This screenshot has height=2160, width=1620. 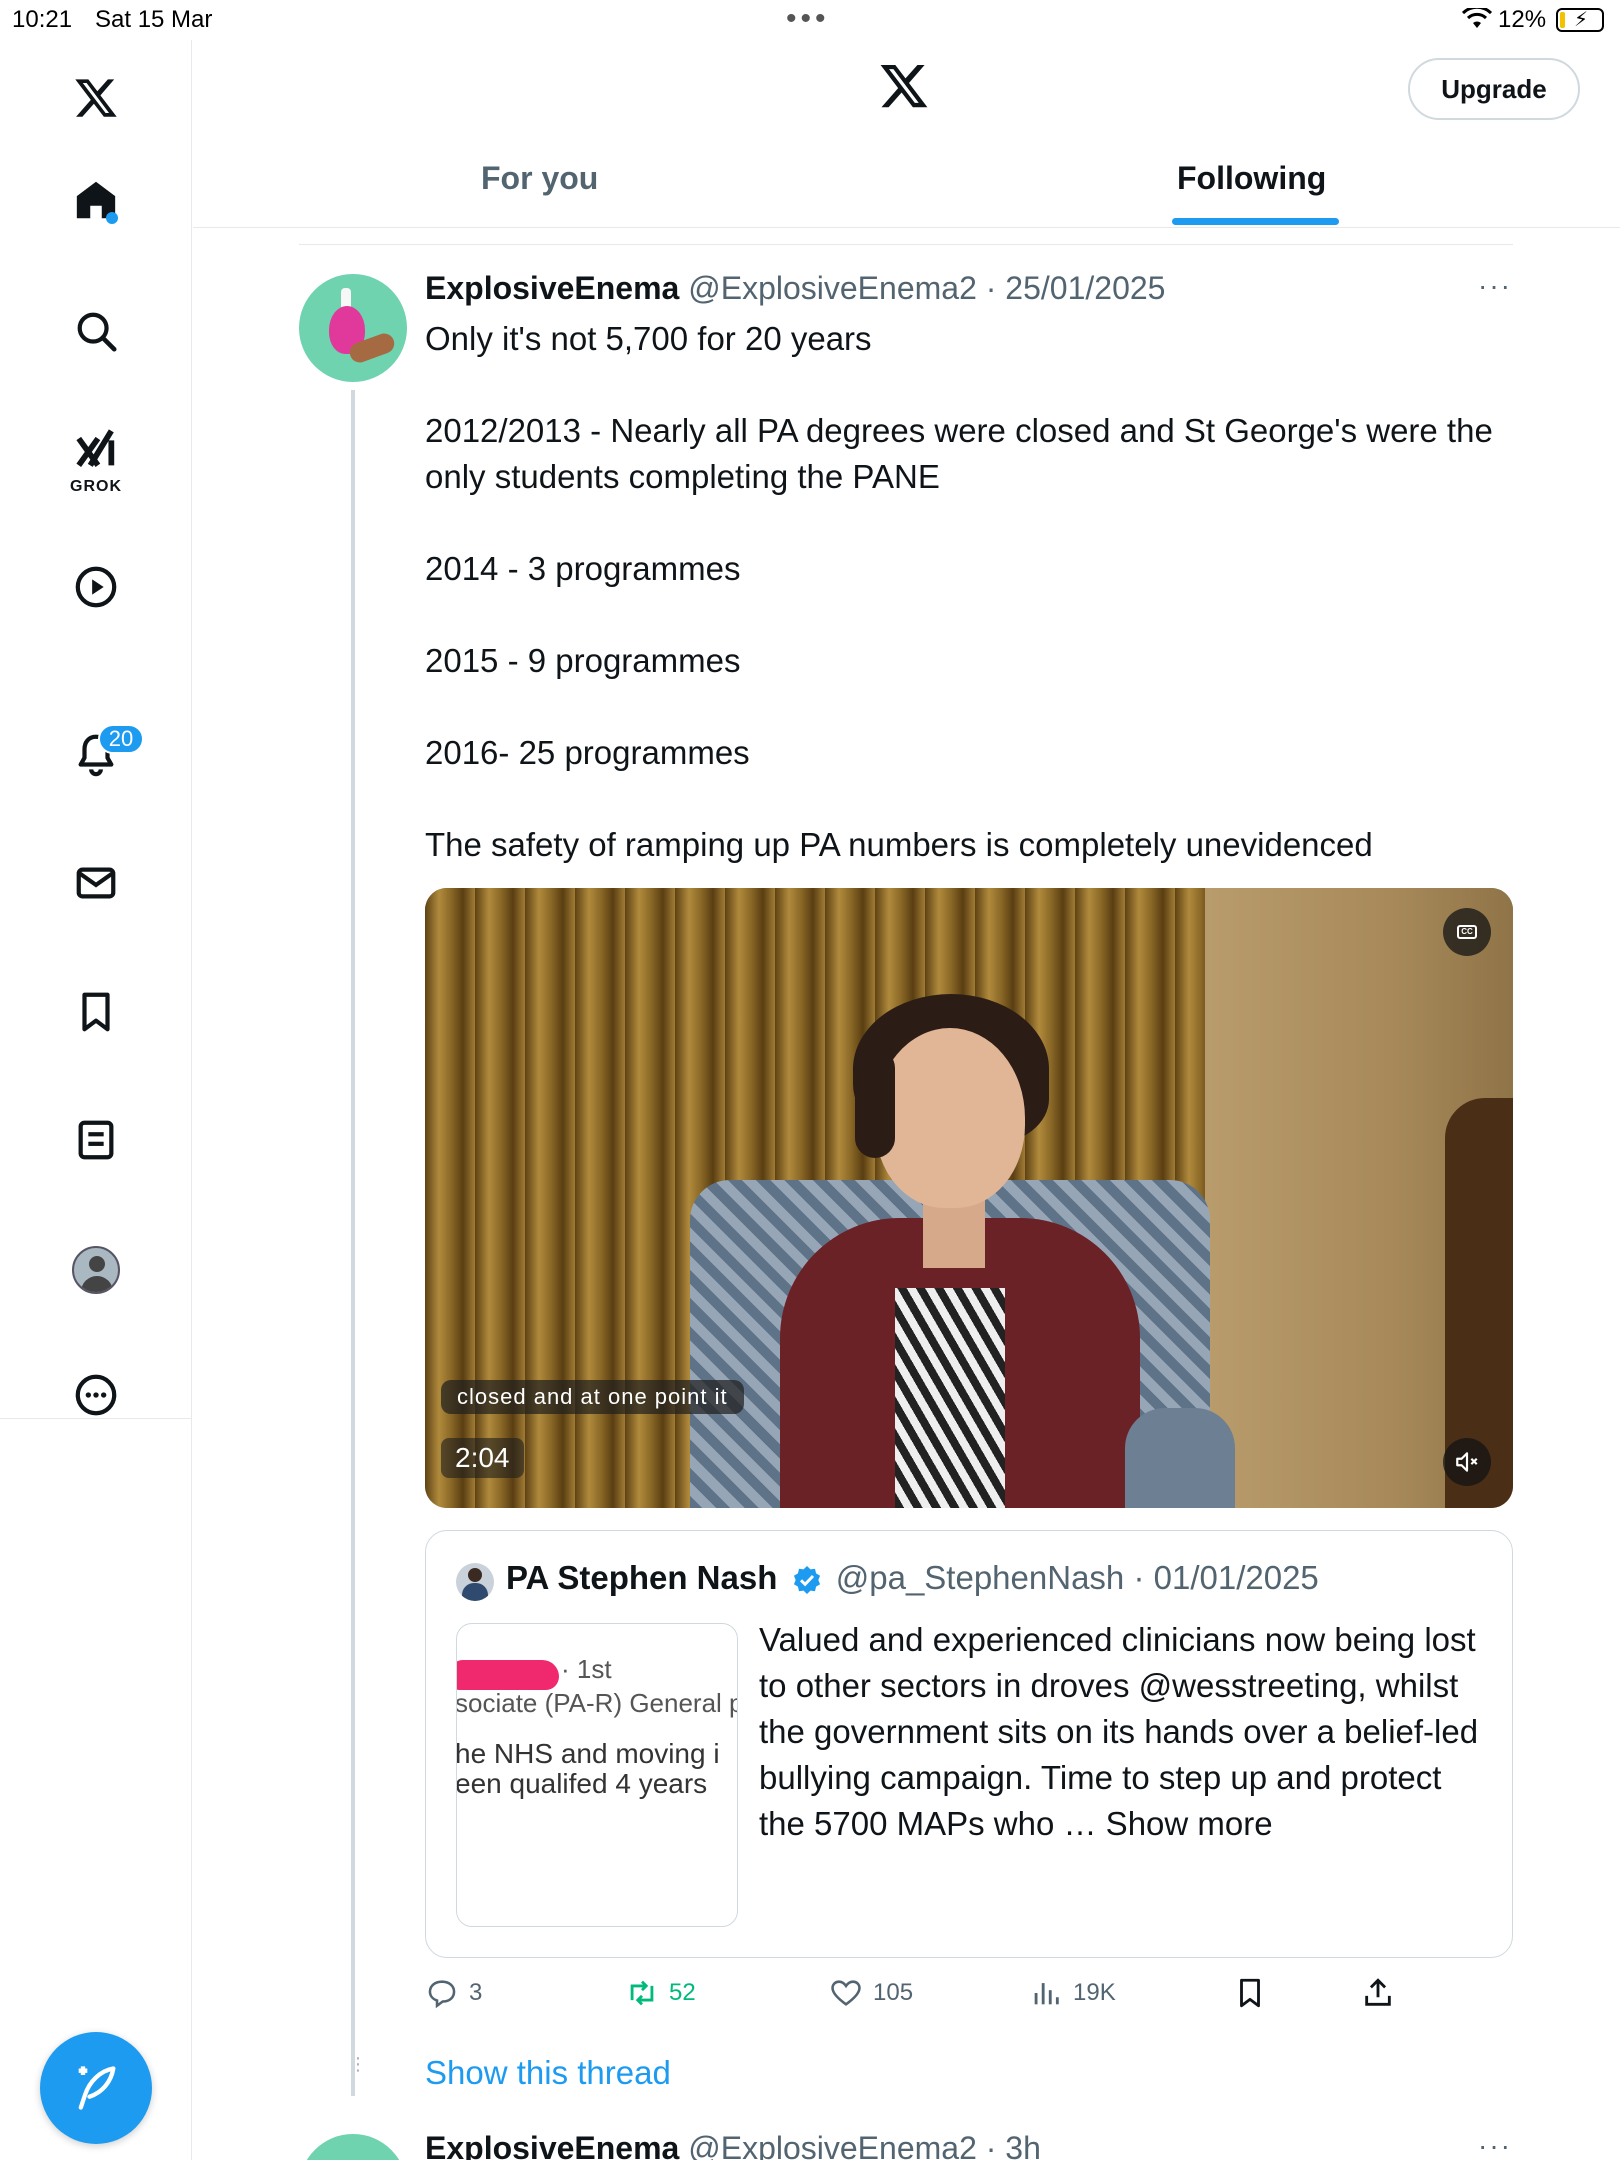 What do you see at coordinates (96, 1100) in the screenshot?
I see `sidebar: GROK 20` at bounding box center [96, 1100].